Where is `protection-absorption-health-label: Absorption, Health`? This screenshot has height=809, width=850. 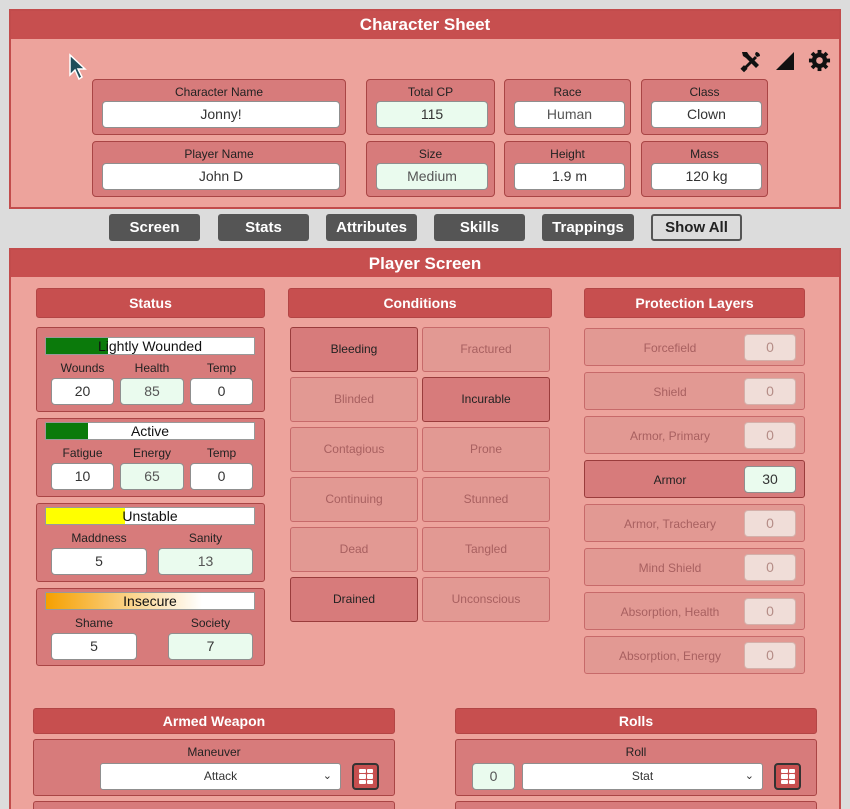
protection-absorption-health-label: Absorption, Health is located at coordinates (670, 612).